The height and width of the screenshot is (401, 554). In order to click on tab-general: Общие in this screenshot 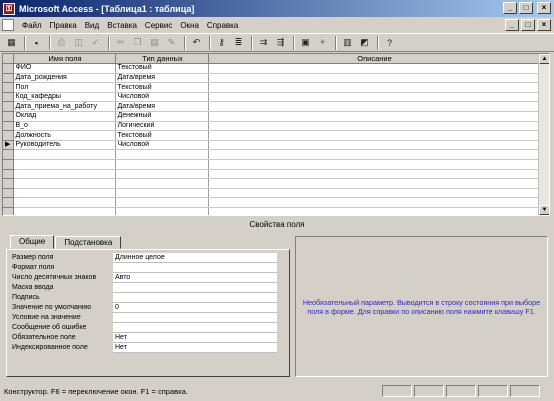, I will do `click(32, 242)`.